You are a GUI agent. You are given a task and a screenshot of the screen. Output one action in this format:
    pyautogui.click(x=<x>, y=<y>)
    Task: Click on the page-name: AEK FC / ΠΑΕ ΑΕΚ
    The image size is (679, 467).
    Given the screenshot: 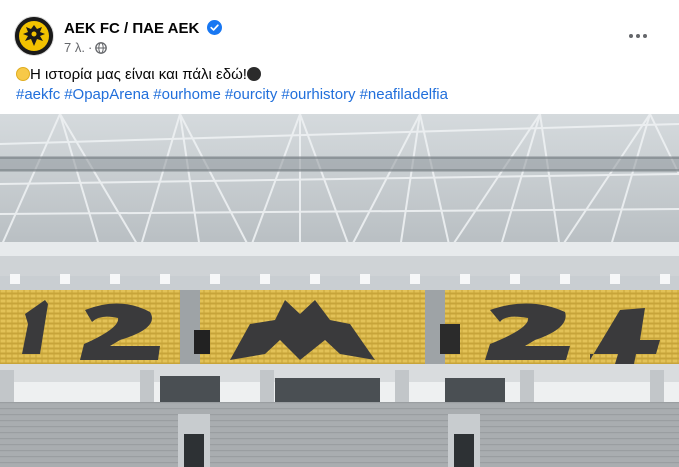 What is the action you would take?
    pyautogui.click(x=143, y=28)
    